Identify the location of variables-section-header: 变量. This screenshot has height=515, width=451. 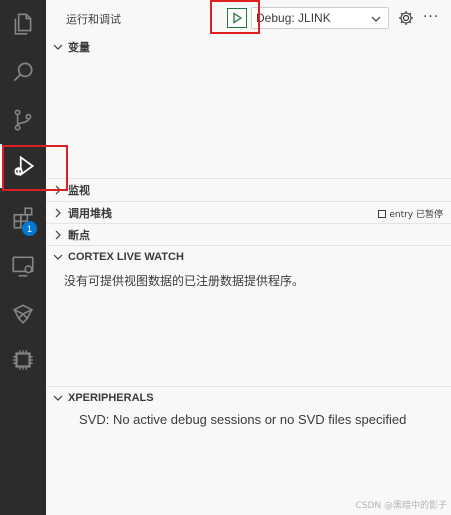
(248, 47).